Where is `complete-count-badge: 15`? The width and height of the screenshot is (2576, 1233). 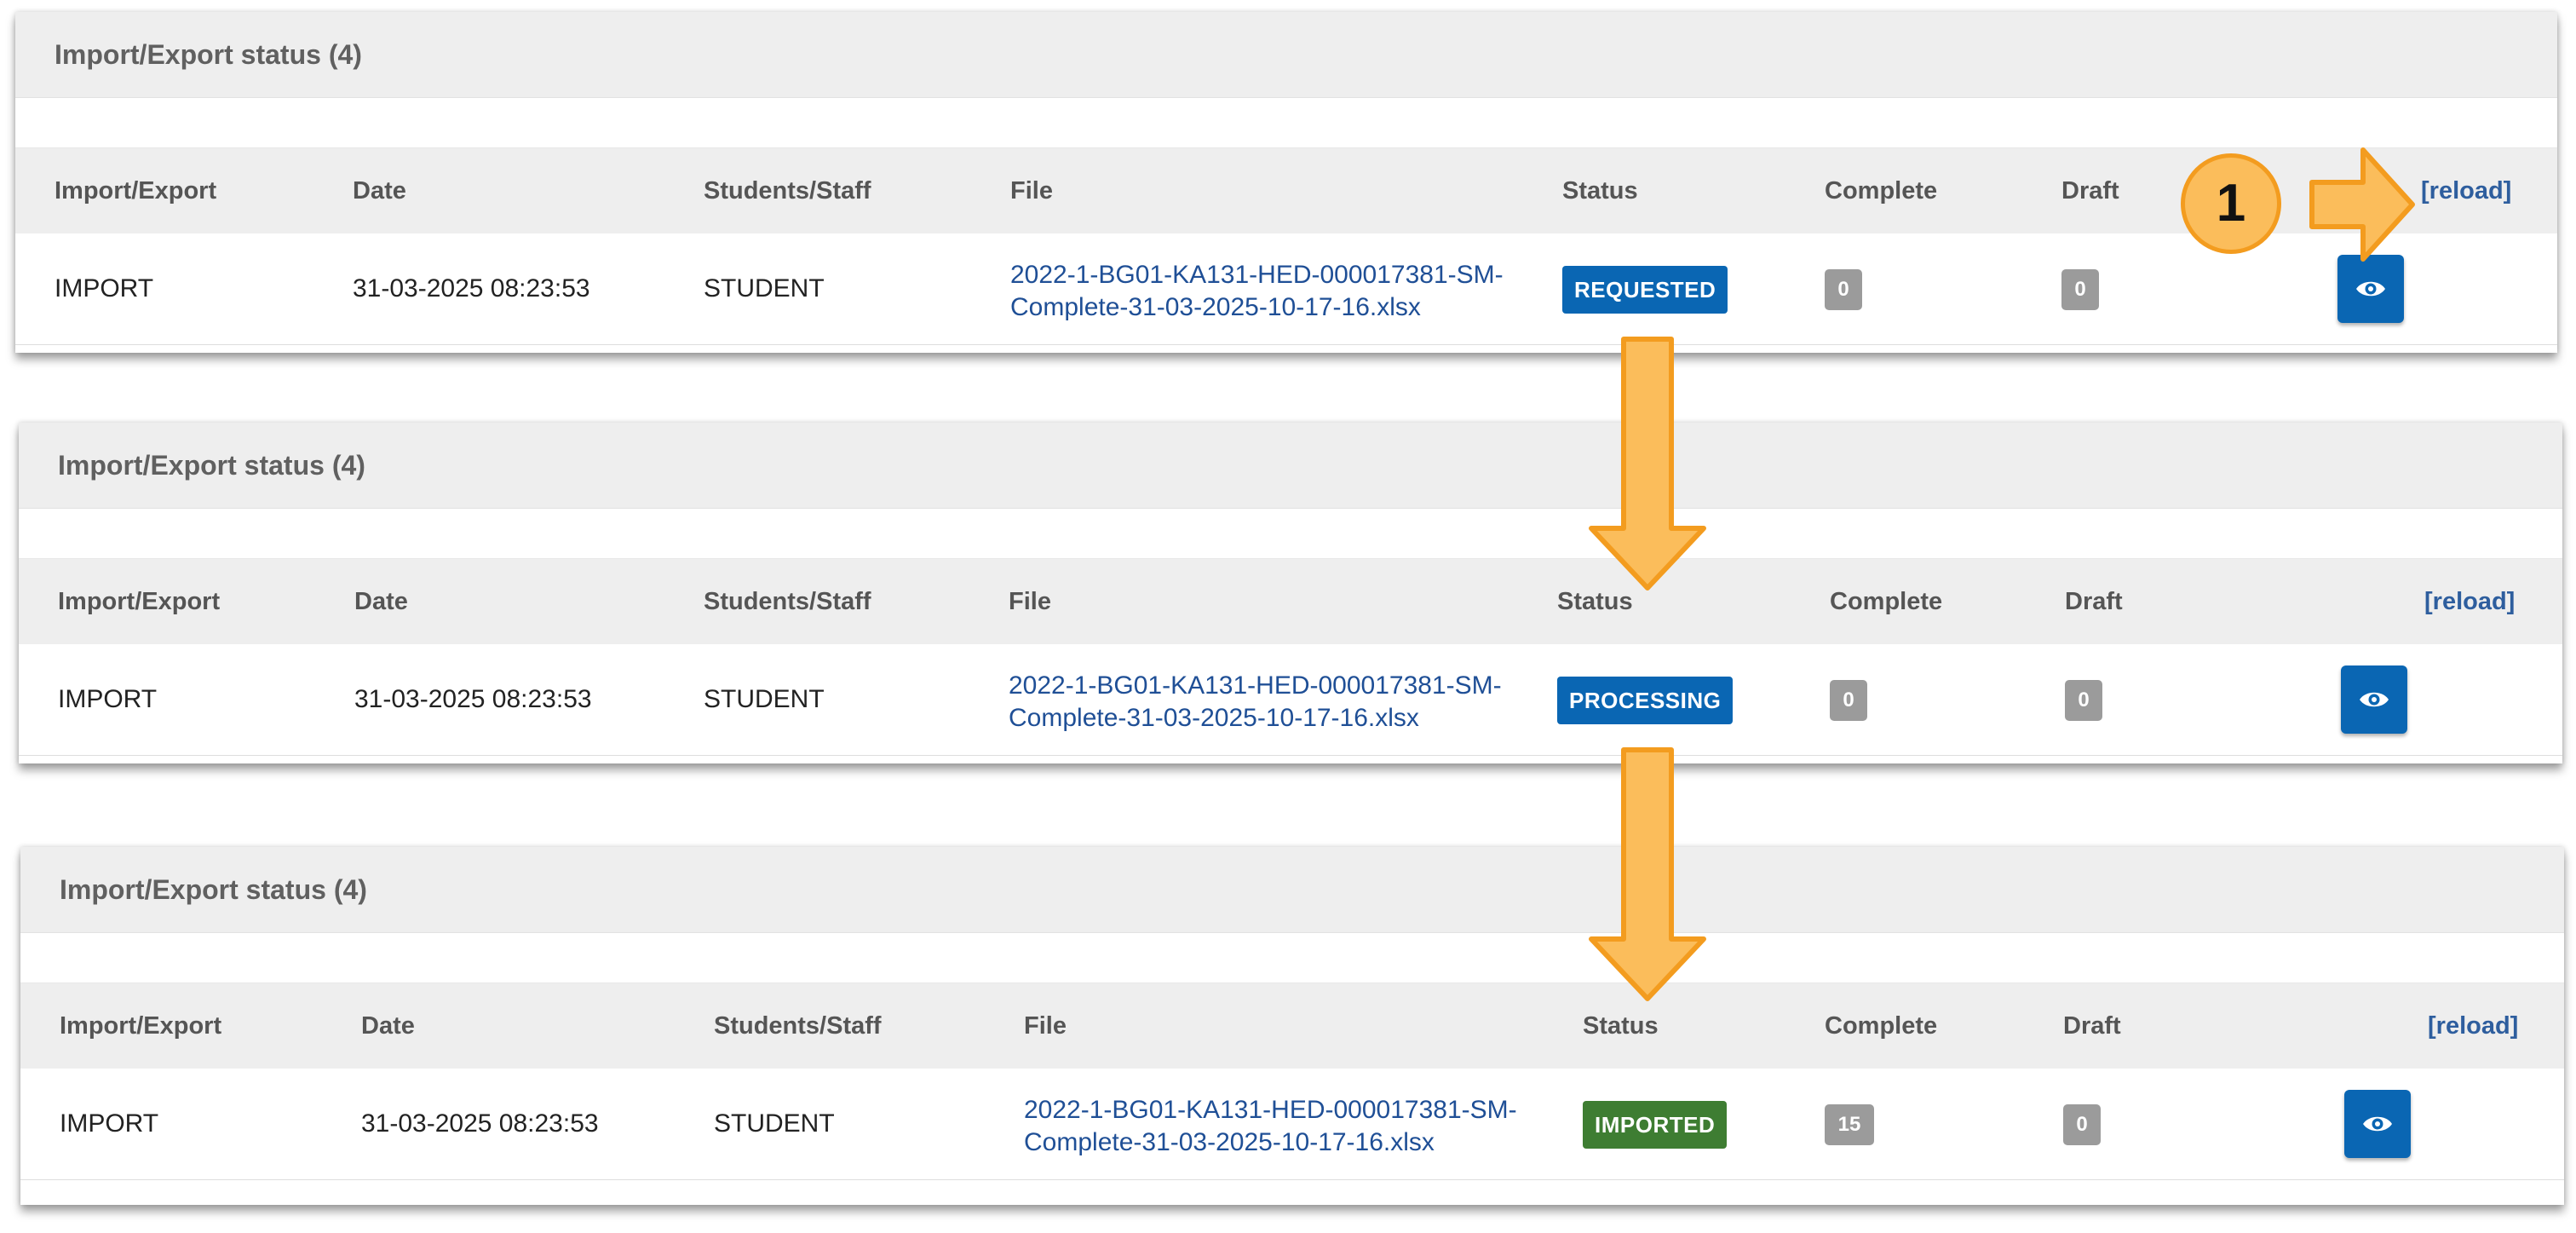 complete-count-badge: 15 is located at coordinates (1849, 1124).